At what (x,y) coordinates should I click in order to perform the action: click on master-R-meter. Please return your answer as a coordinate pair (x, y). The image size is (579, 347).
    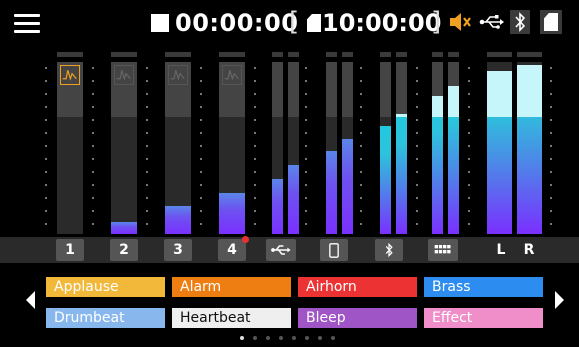
    Looking at the image, I should click on (529, 148).